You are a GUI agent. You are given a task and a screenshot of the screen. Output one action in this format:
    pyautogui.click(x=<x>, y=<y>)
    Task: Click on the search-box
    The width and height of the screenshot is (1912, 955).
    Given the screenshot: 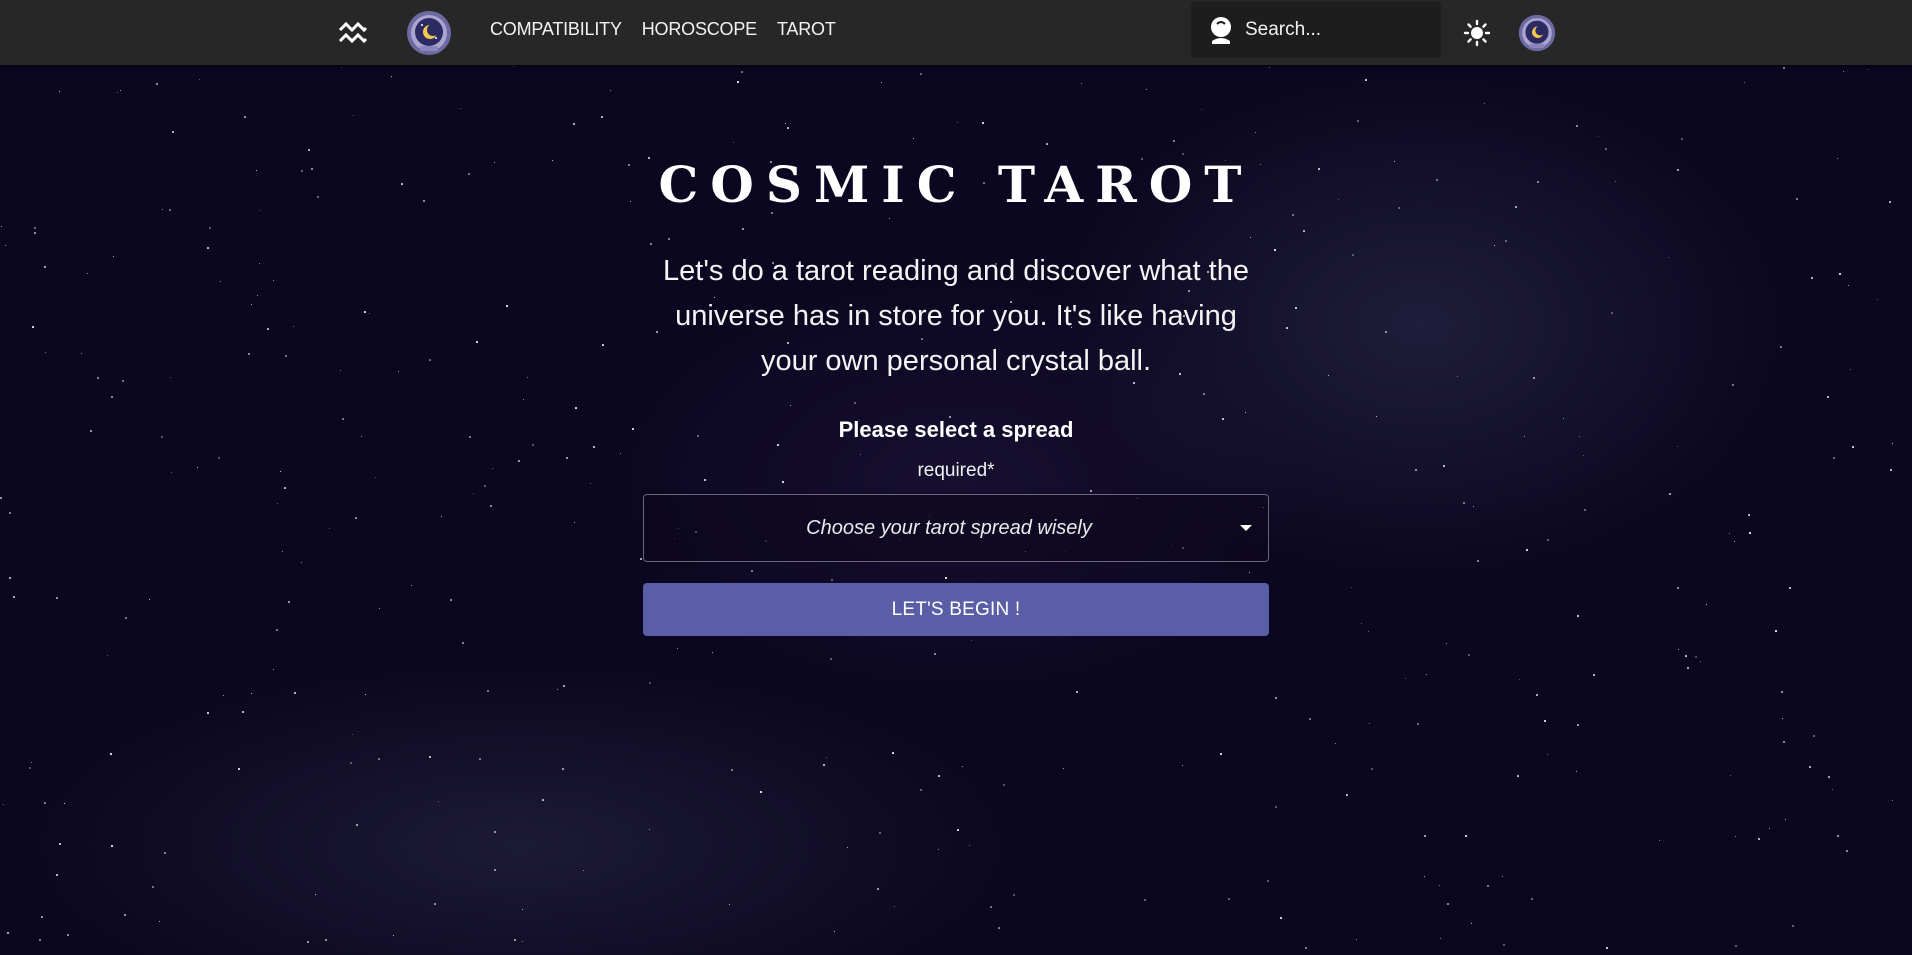 What is the action you would take?
    pyautogui.click(x=1316, y=30)
    